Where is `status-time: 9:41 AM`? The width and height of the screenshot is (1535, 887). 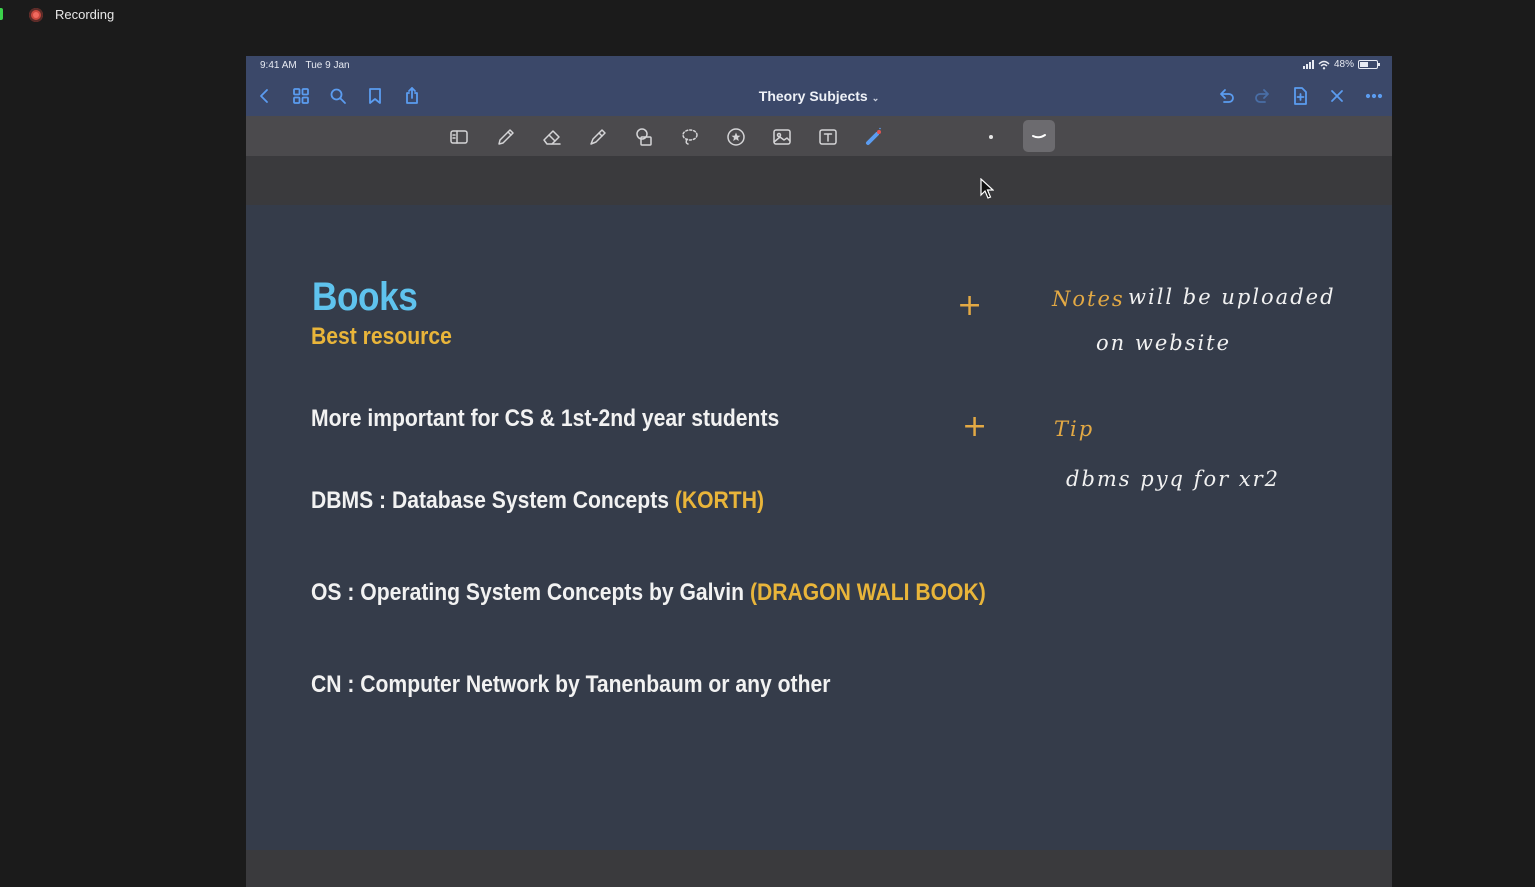
status-time: 9:41 AM is located at coordinates (278, 65).